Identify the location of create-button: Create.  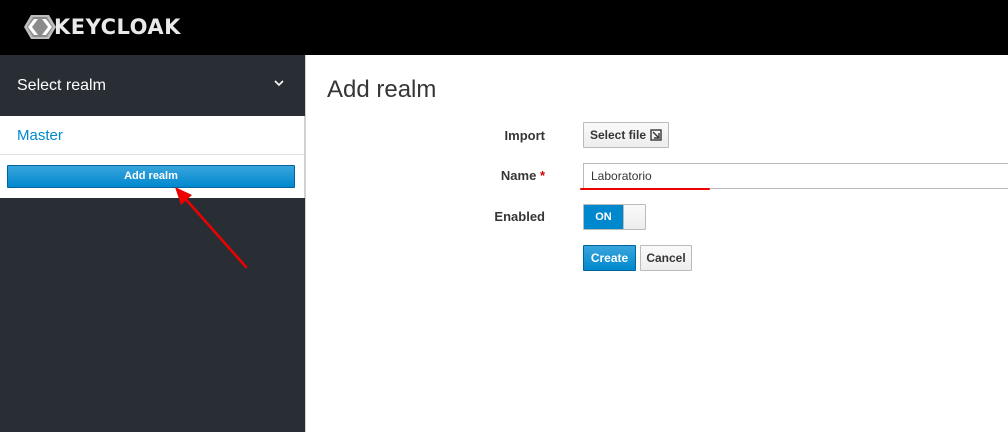
(609, 258).